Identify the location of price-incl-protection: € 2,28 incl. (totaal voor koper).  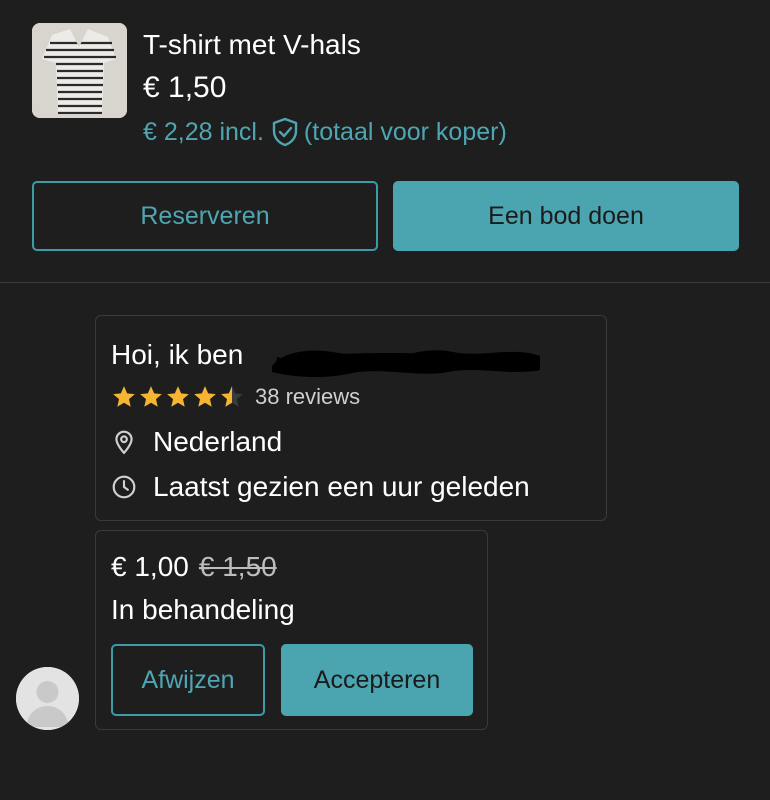
(325, 132).